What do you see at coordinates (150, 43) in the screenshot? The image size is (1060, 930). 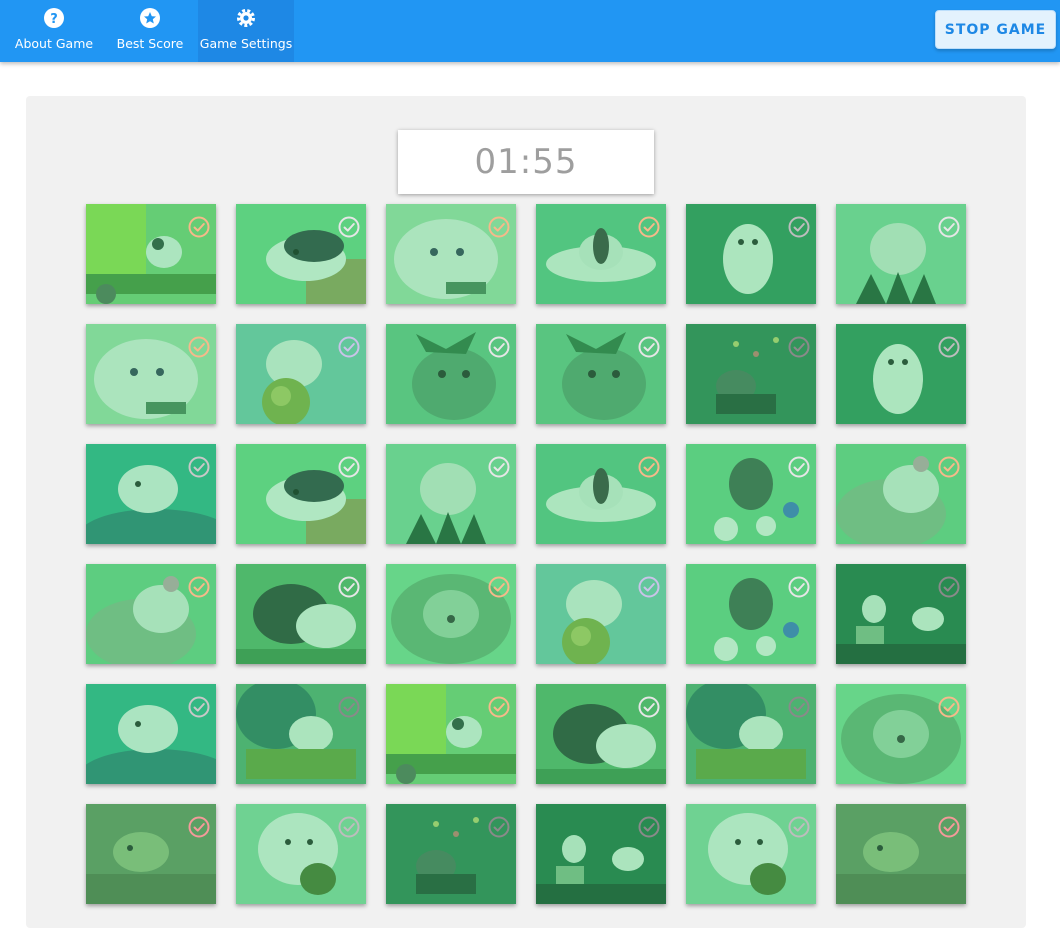 I see `nav-best-label: Best Score` at bounding box center [150, 43].